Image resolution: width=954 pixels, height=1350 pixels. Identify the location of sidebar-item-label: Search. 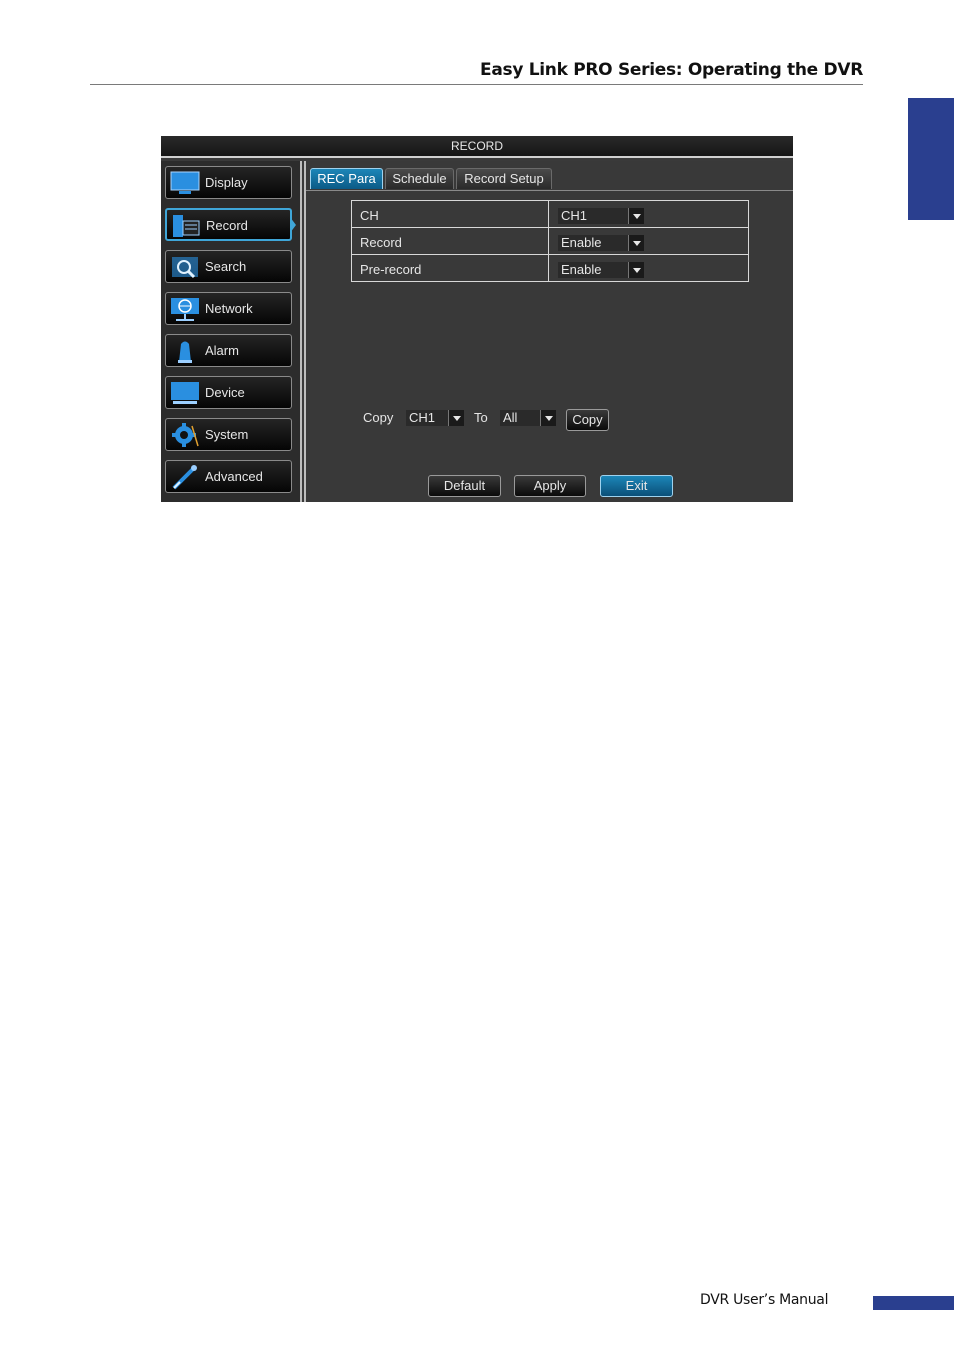
(226, 266).